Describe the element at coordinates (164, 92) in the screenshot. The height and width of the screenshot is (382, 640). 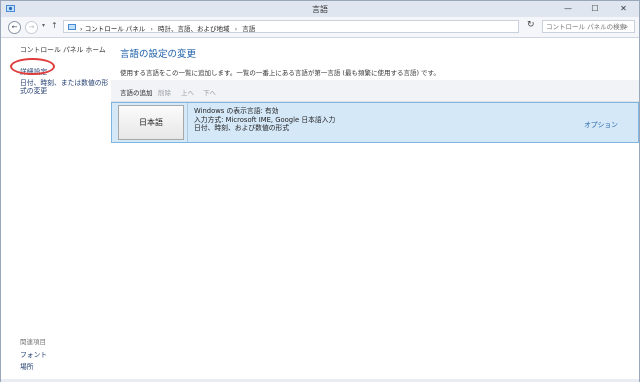
I see `remove-button: 削除` at that location.